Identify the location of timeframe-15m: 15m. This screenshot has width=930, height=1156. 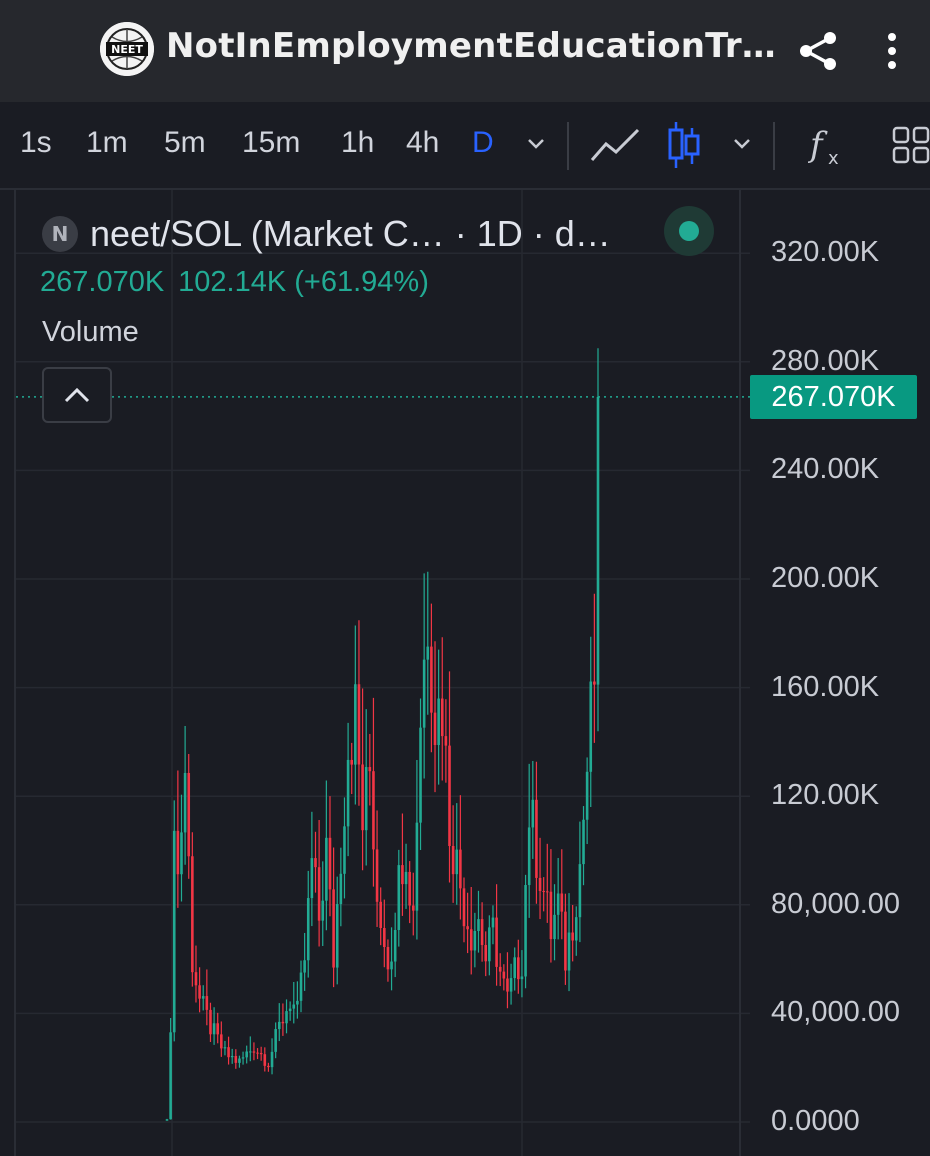
(271, 143).